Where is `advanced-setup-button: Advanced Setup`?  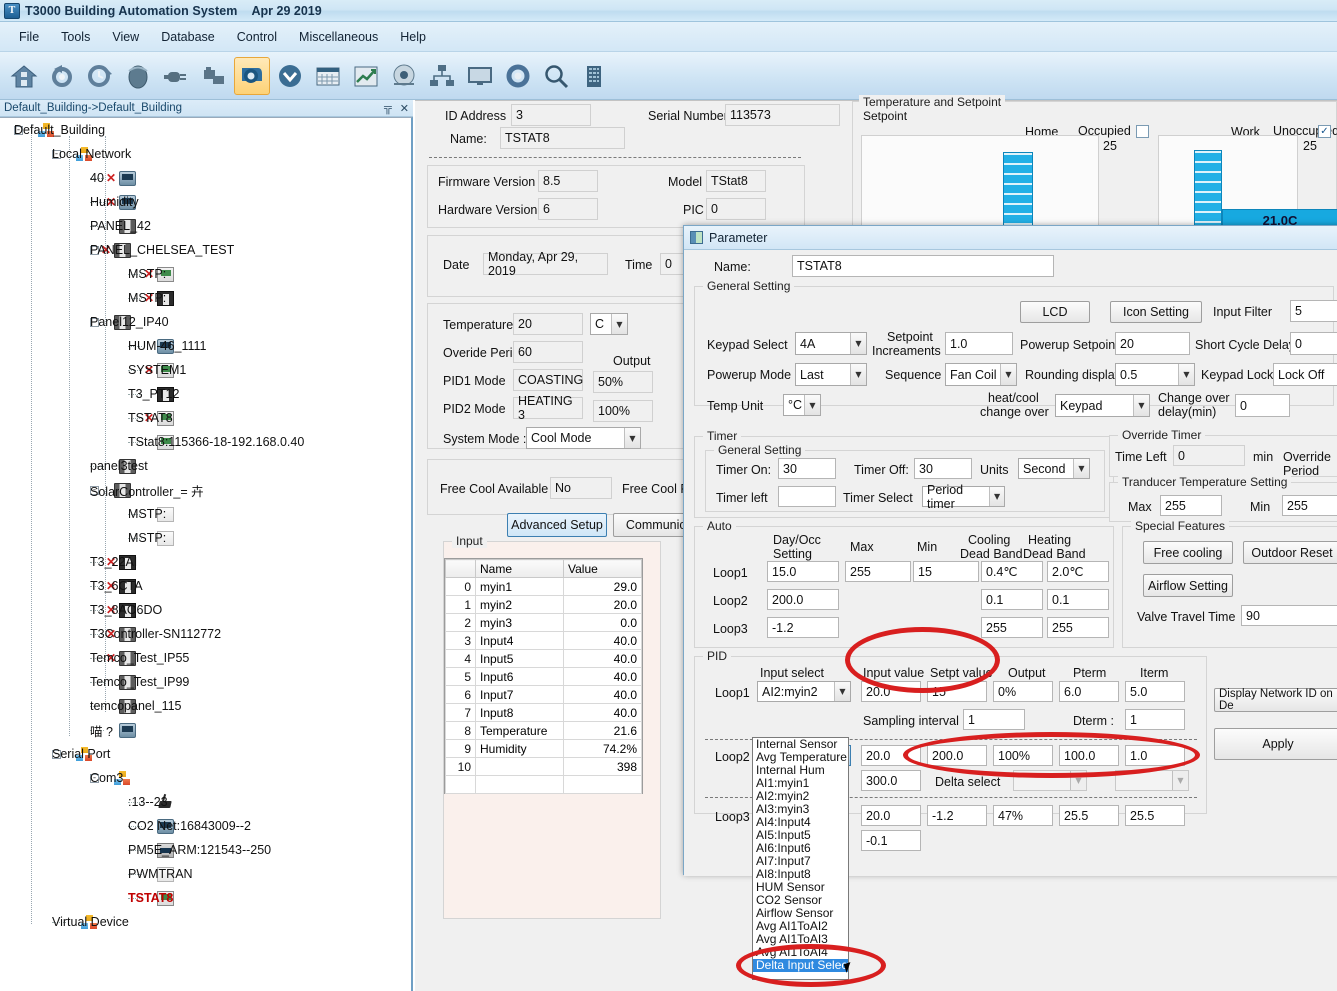 advanced-setup-button: Advanced Setup is located at coordinates (557, 525).